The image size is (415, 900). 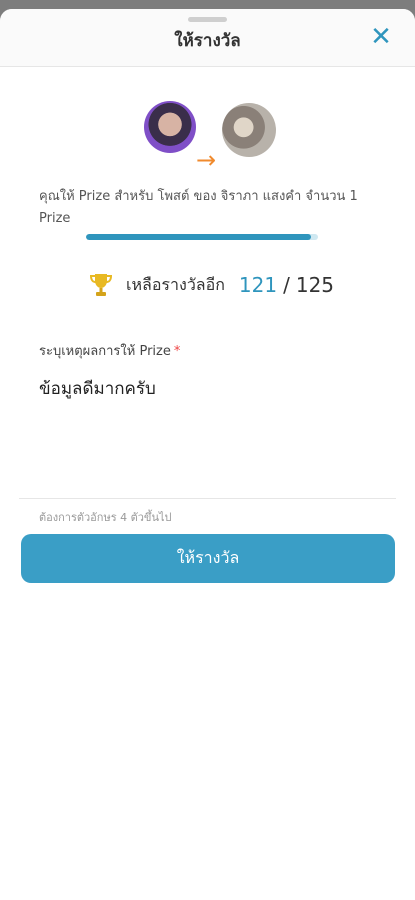 What do you see at coordinates (249, 130) in the screenshot?
I see `avatar-receiver` at bounding box center [249, 130].